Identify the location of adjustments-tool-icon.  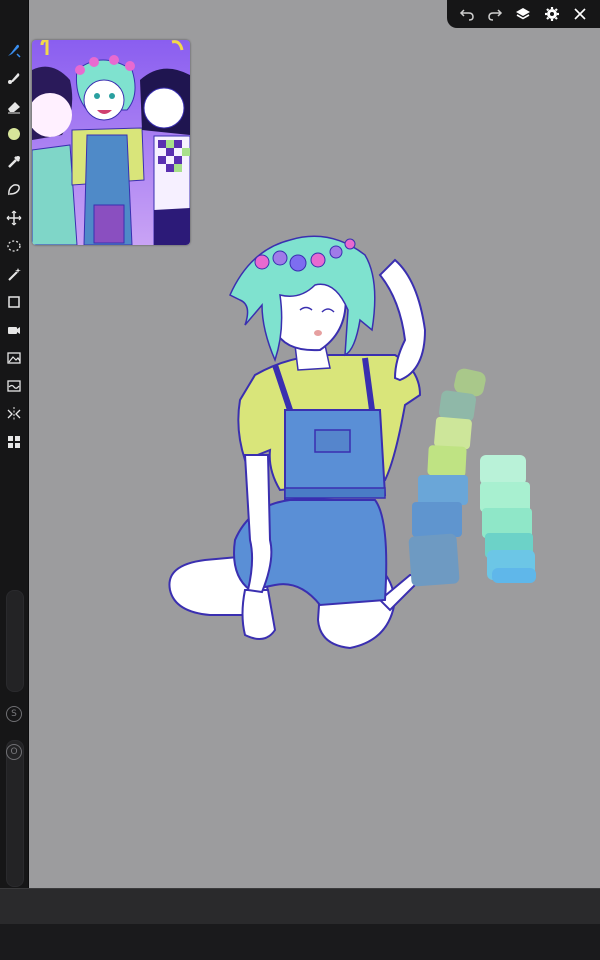
(14, 386).